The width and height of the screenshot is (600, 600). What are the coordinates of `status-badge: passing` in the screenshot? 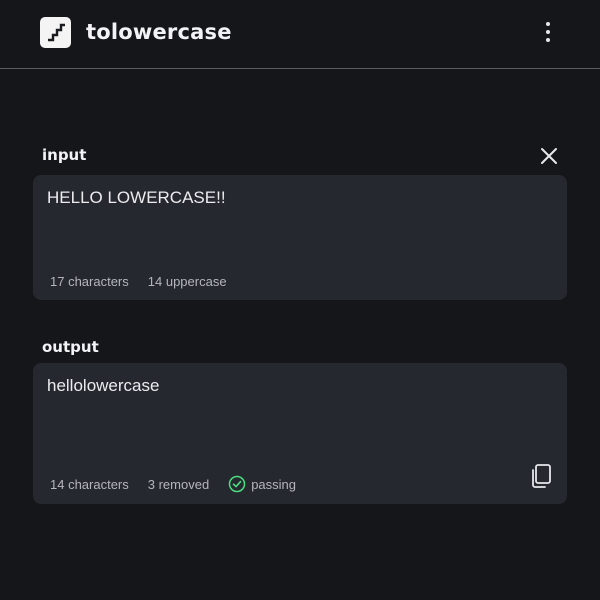 It's located at (262, 484).